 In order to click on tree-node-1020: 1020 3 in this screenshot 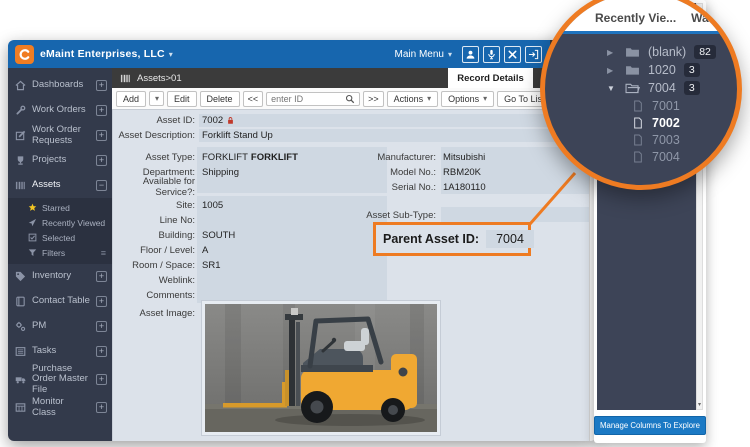, I will do `click(641, 70)`.